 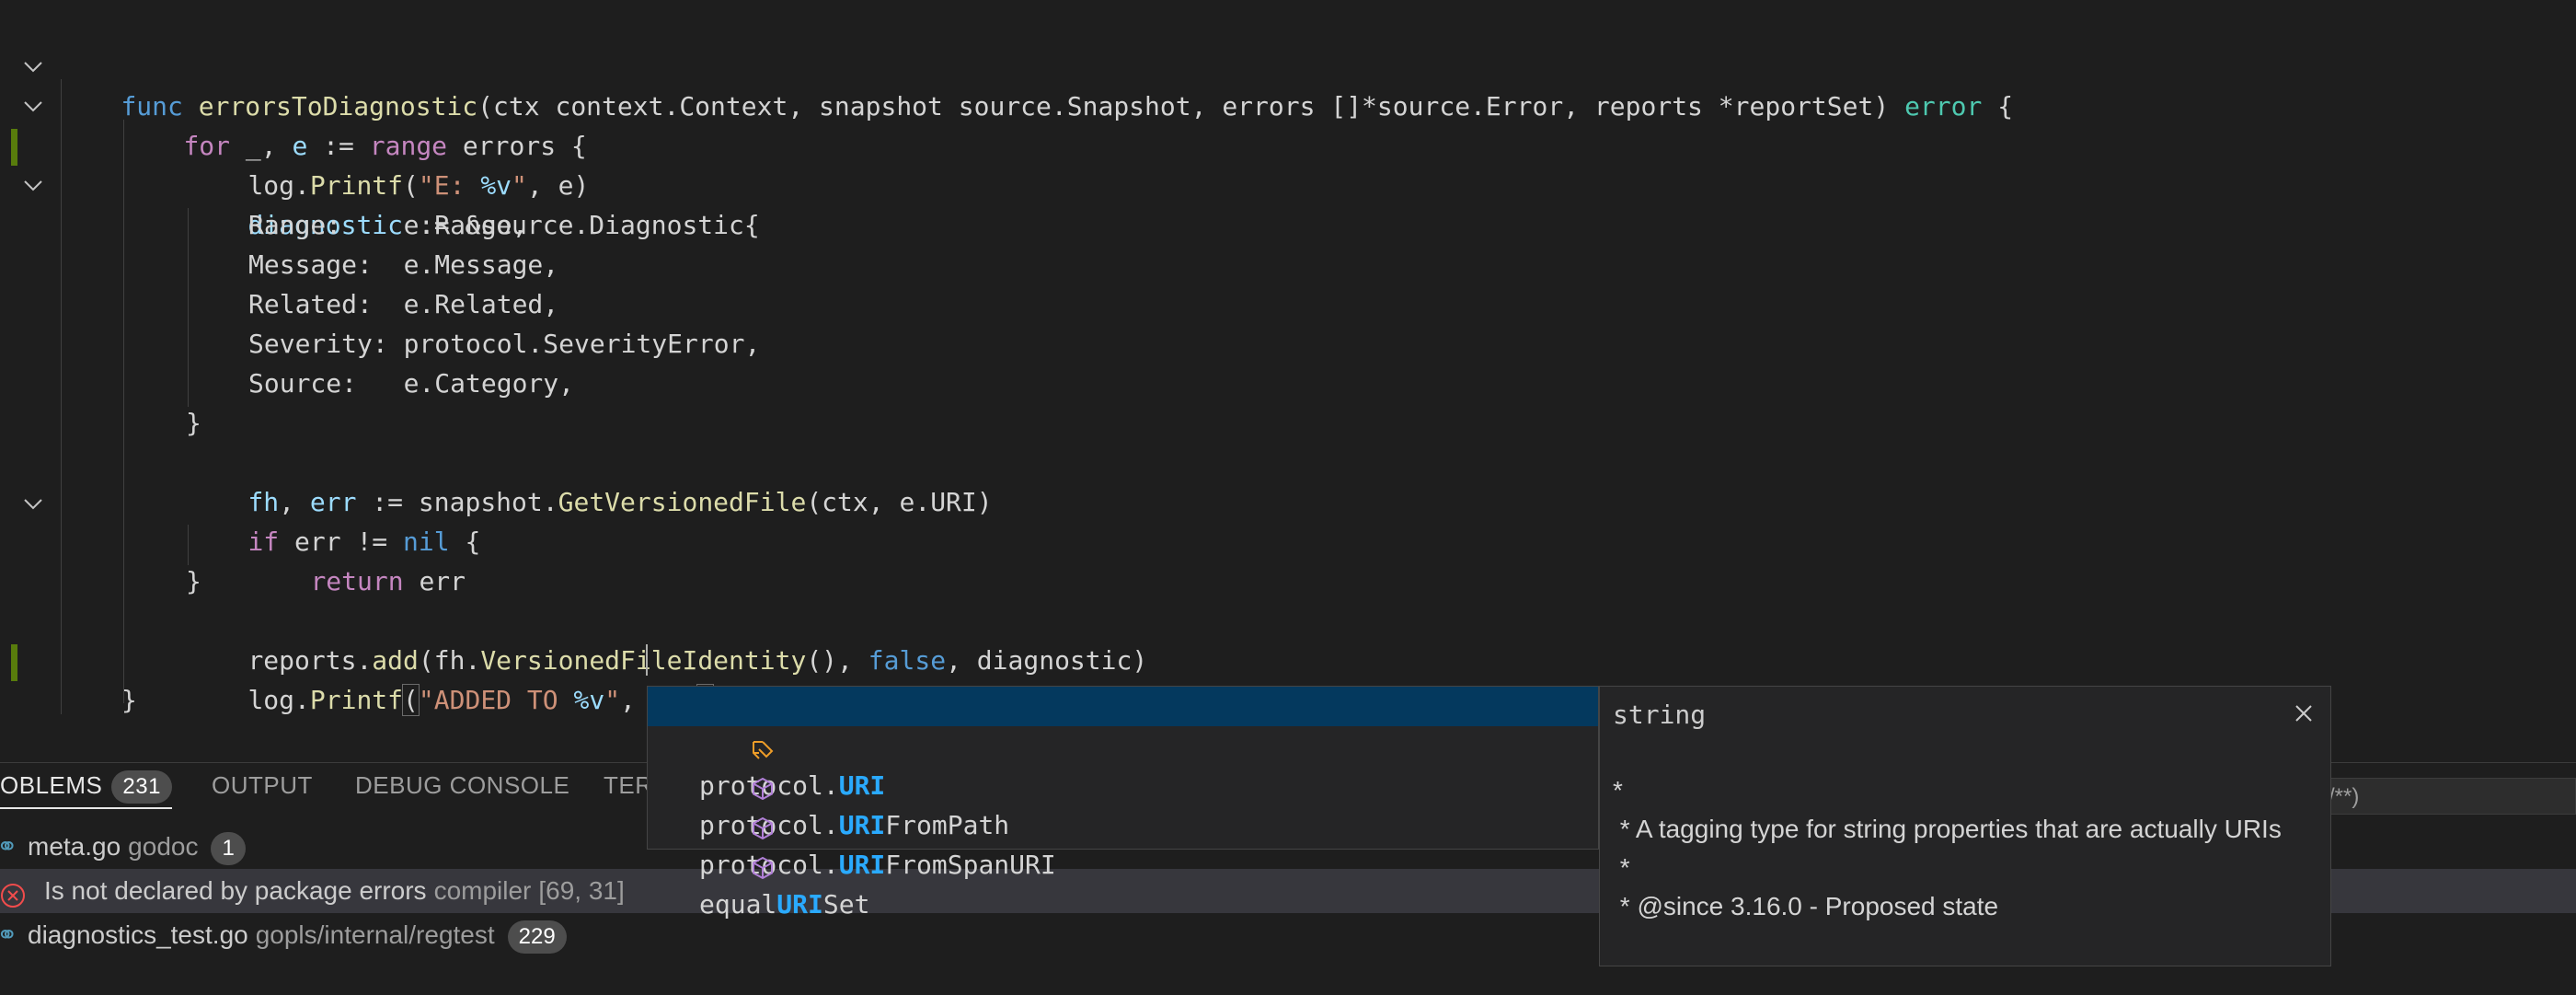 I want to click on file-dir: gopls/internal/regtest, so click(x=375, y=934).